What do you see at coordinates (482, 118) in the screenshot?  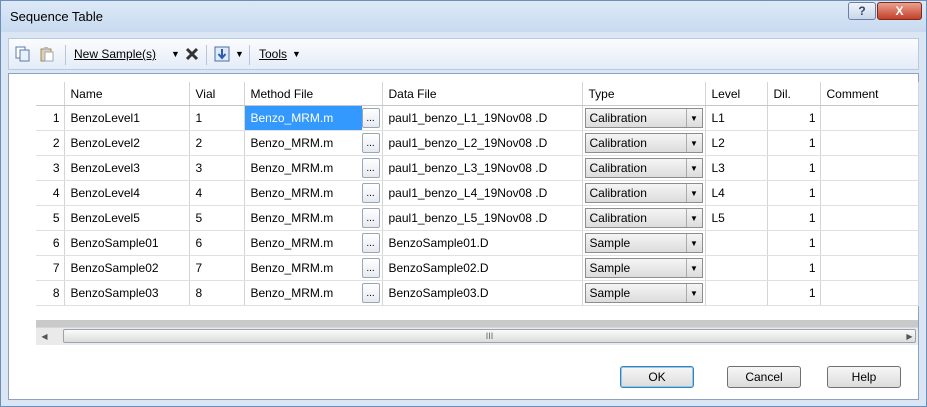 I see `data-file-cell: paul1_benzo_L1_19Nov08 .D` at bounding box center [482, 118].